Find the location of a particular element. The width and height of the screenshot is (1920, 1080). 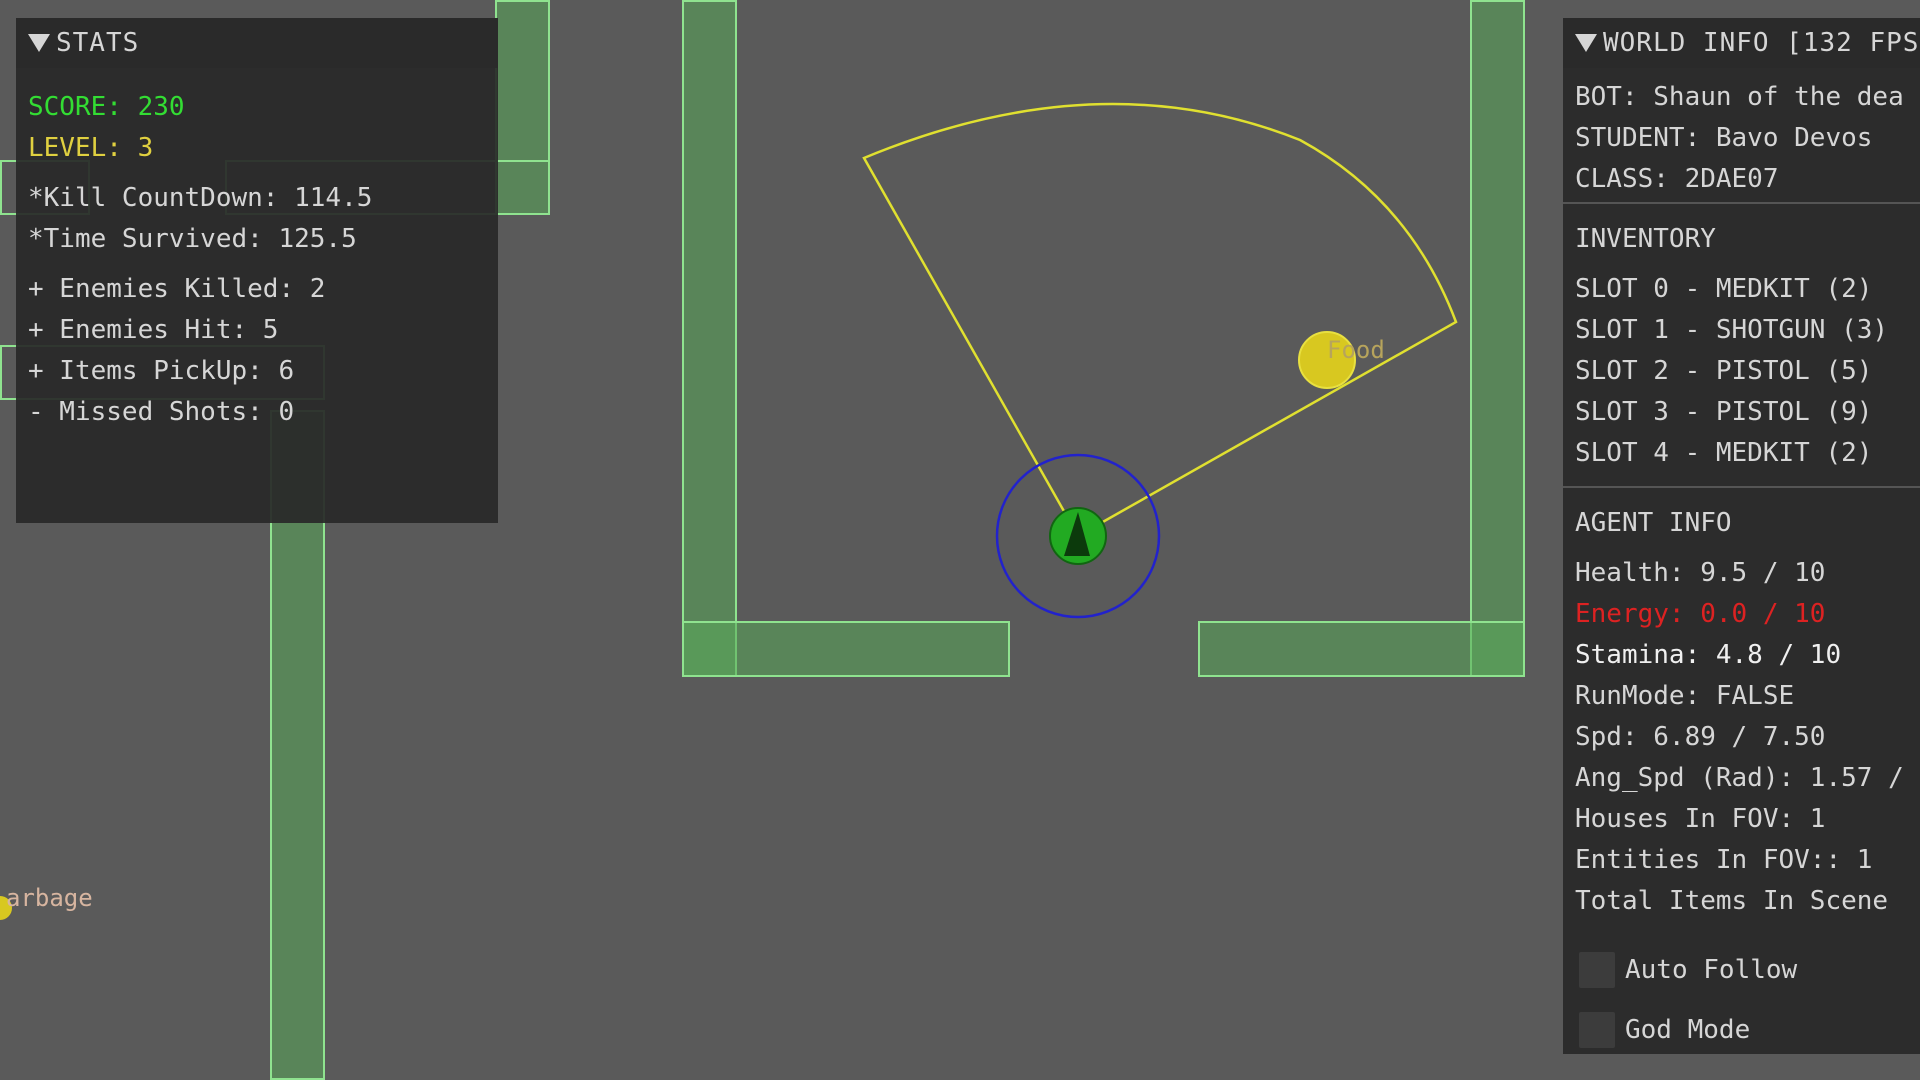

agent-health: Health: 9.5 / 10 is located at coordinates (1700, 573).